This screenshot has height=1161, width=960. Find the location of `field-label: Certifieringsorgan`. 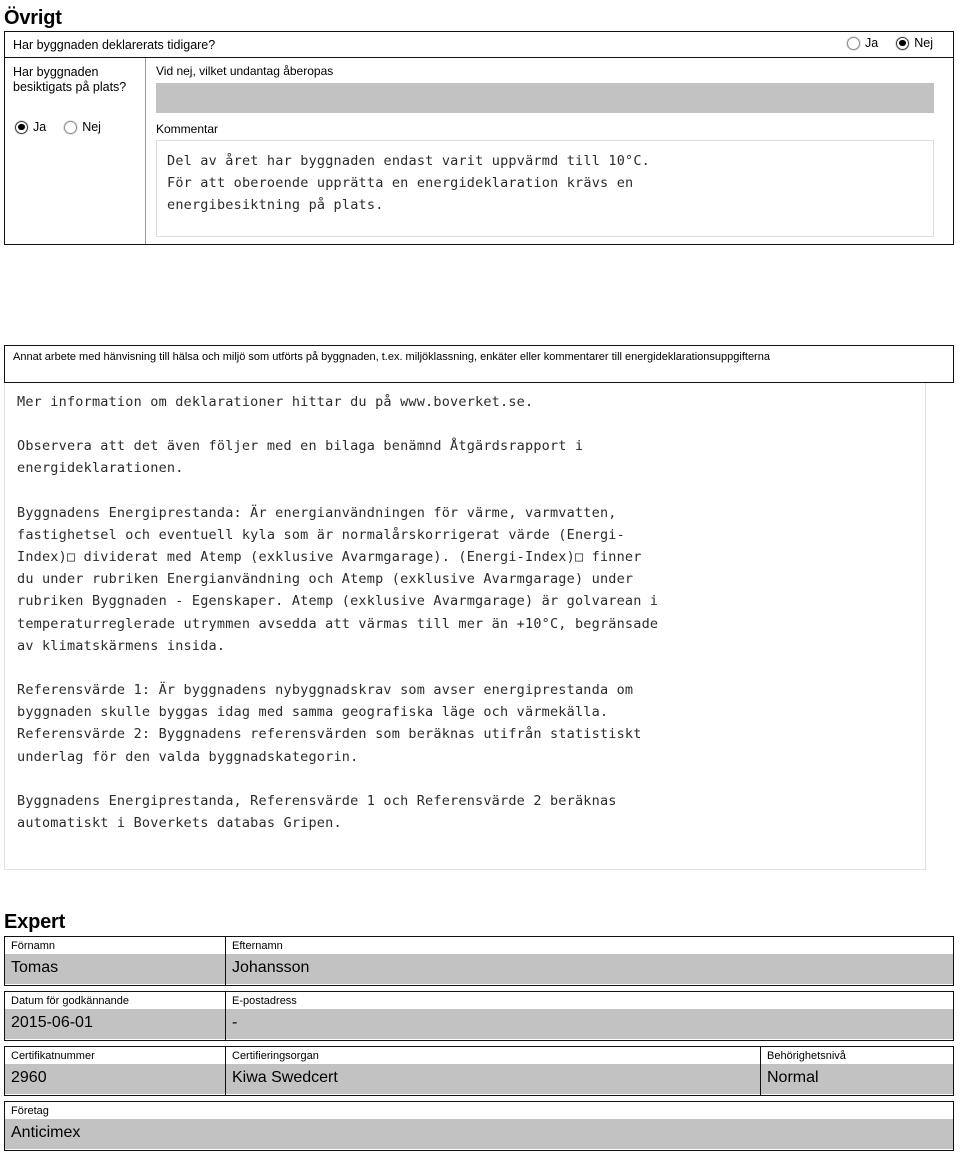

field-label: Certifieringsorgan is located at coordinates (493, 1055).